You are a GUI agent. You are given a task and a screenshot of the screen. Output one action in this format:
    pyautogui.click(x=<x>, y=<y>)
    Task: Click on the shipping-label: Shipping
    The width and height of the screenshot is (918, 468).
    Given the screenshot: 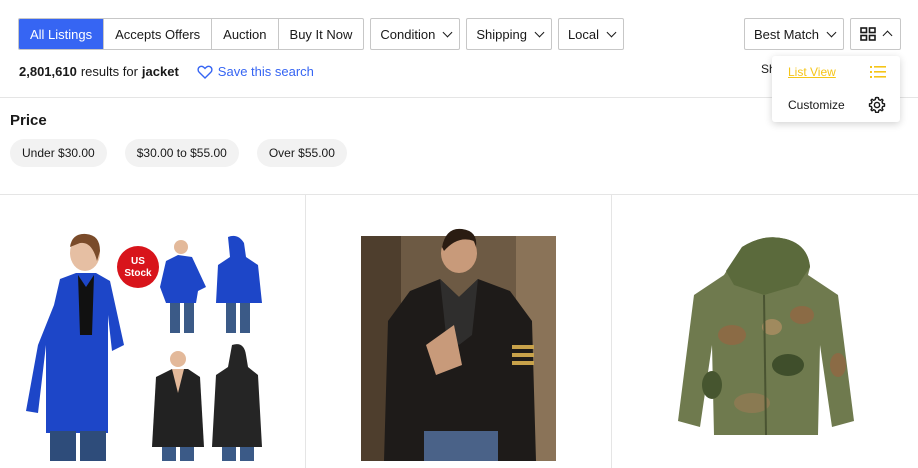 What is the action you would take?
    pyautogui.click(x=501, y=34)
    